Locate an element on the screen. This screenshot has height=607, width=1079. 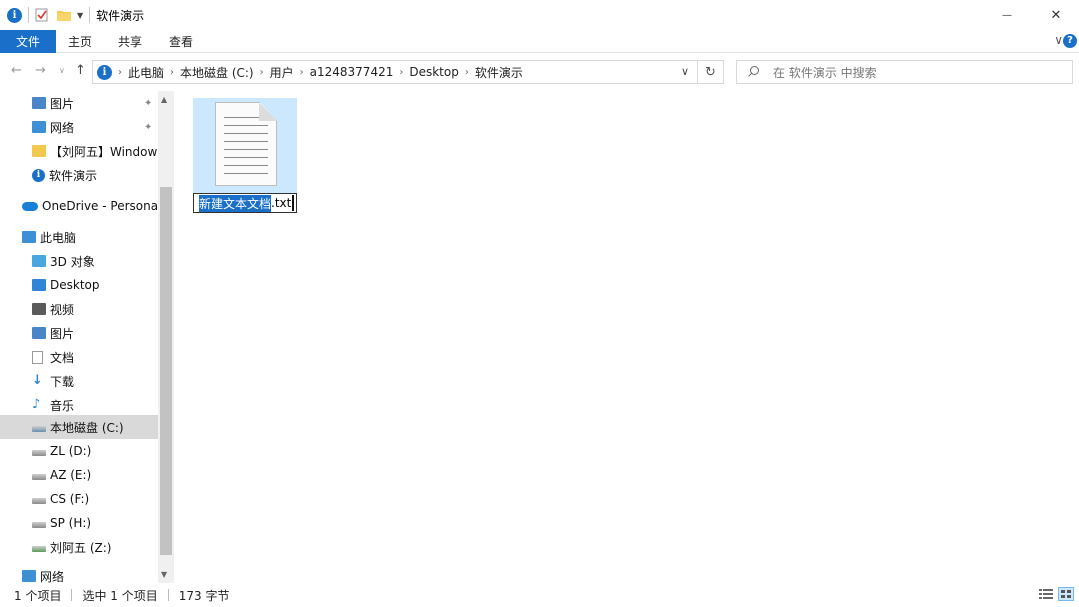
breadcrumb-users: 用户 is located at coordinates (282, 72).